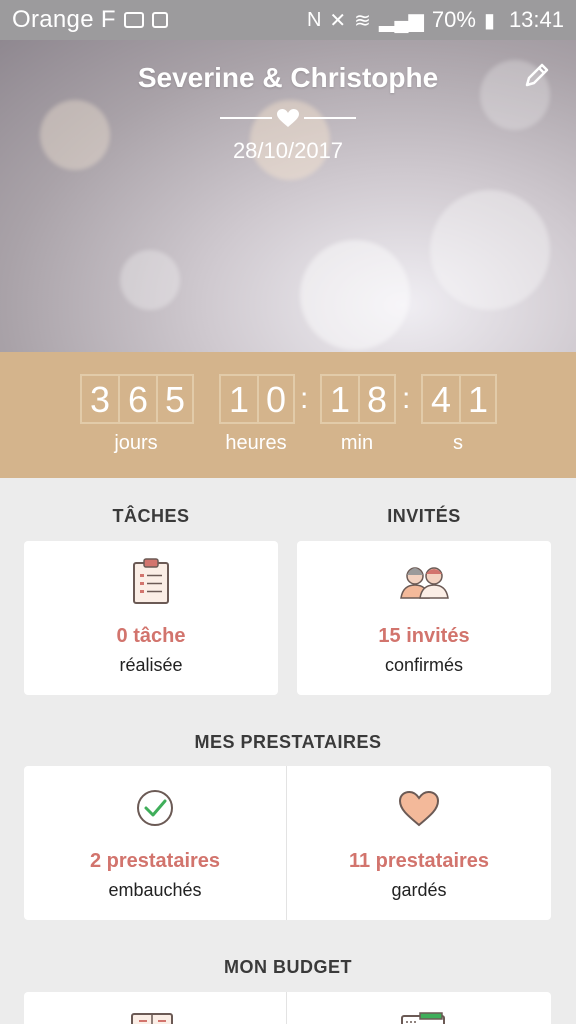 The image size is (576, 1024). Describe the element at coordinates (362, 20) in the screenshot. I see `wifi-icon: ≋` at that location.